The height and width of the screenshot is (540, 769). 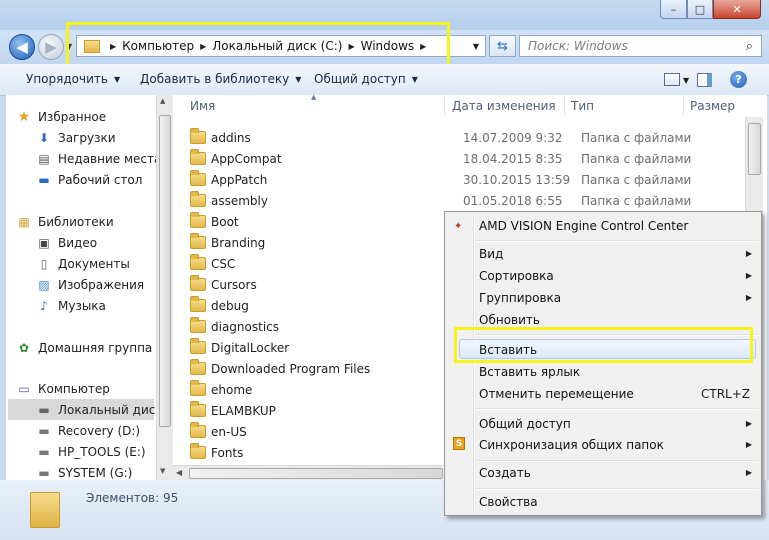 What do you see at coordinates (80, 284) in the screenshot?
I see `sidebar-item-images: ▨ Изображения` at bounding box center [80, 284].